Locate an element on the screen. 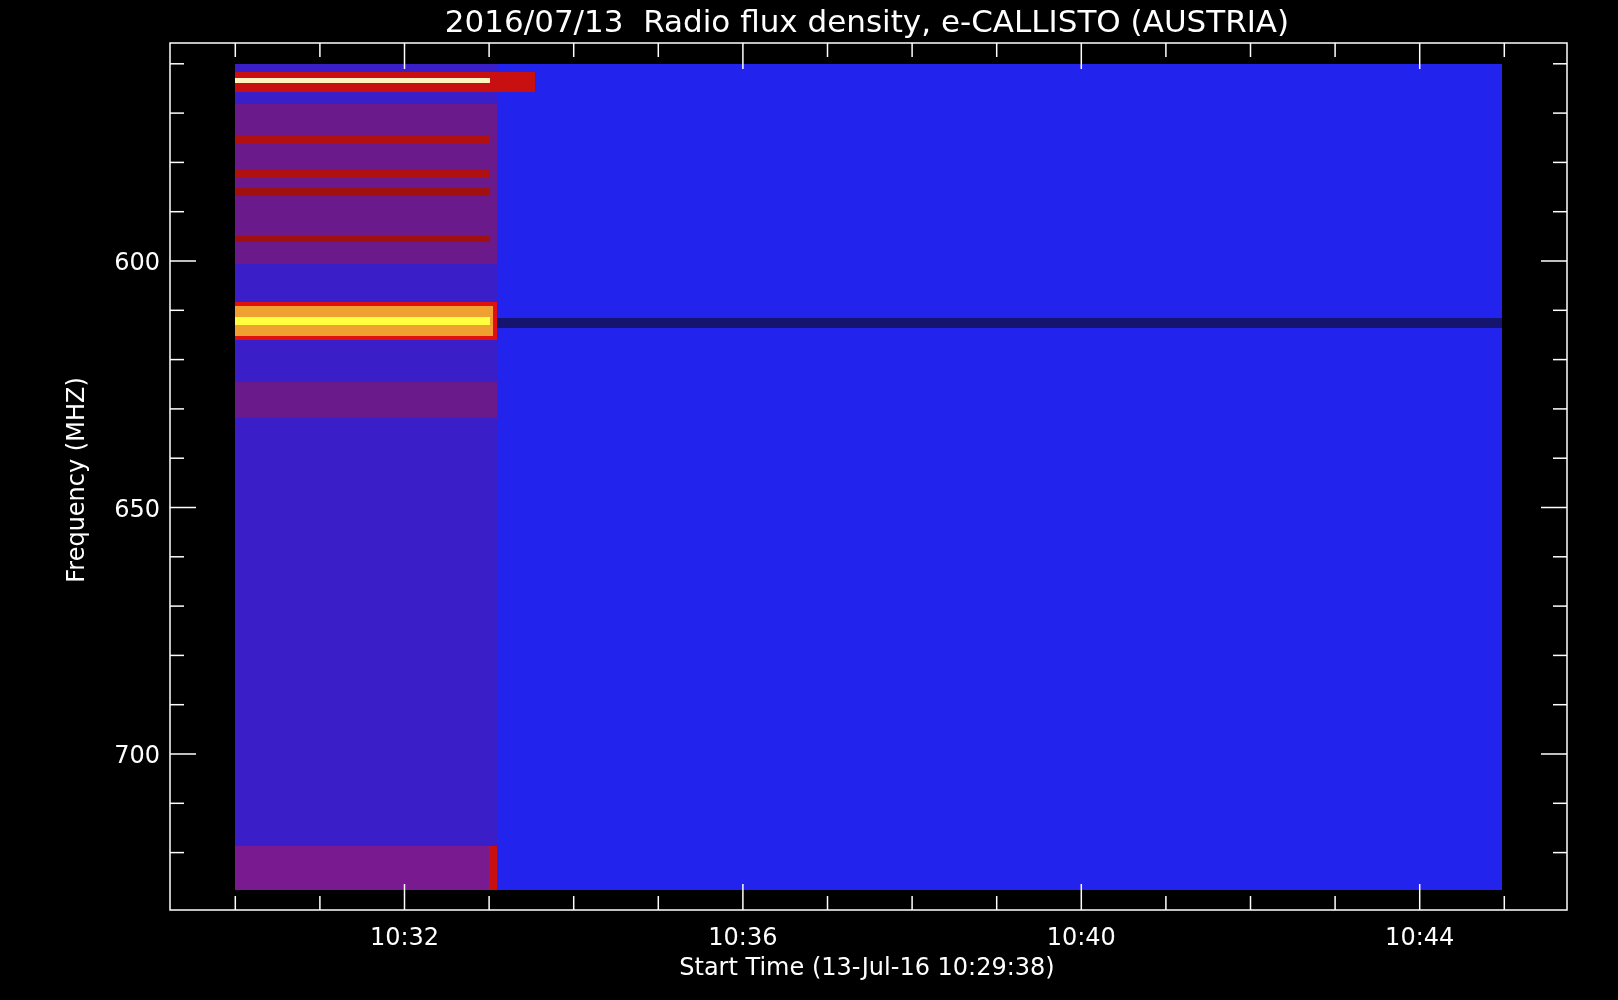 Image resolution: width=1618 pixels, height=1000 pixels. tick-label: 10:40 is located at coordinates (1081, 937).